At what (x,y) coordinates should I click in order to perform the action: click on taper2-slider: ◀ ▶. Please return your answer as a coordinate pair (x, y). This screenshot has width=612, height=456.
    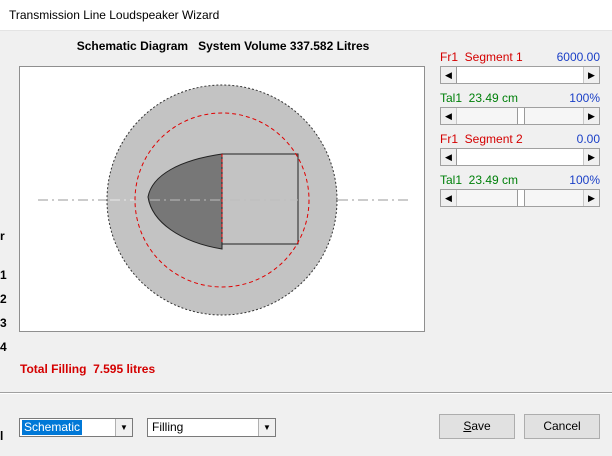
    Looking at the image, I should click on (520, 198).